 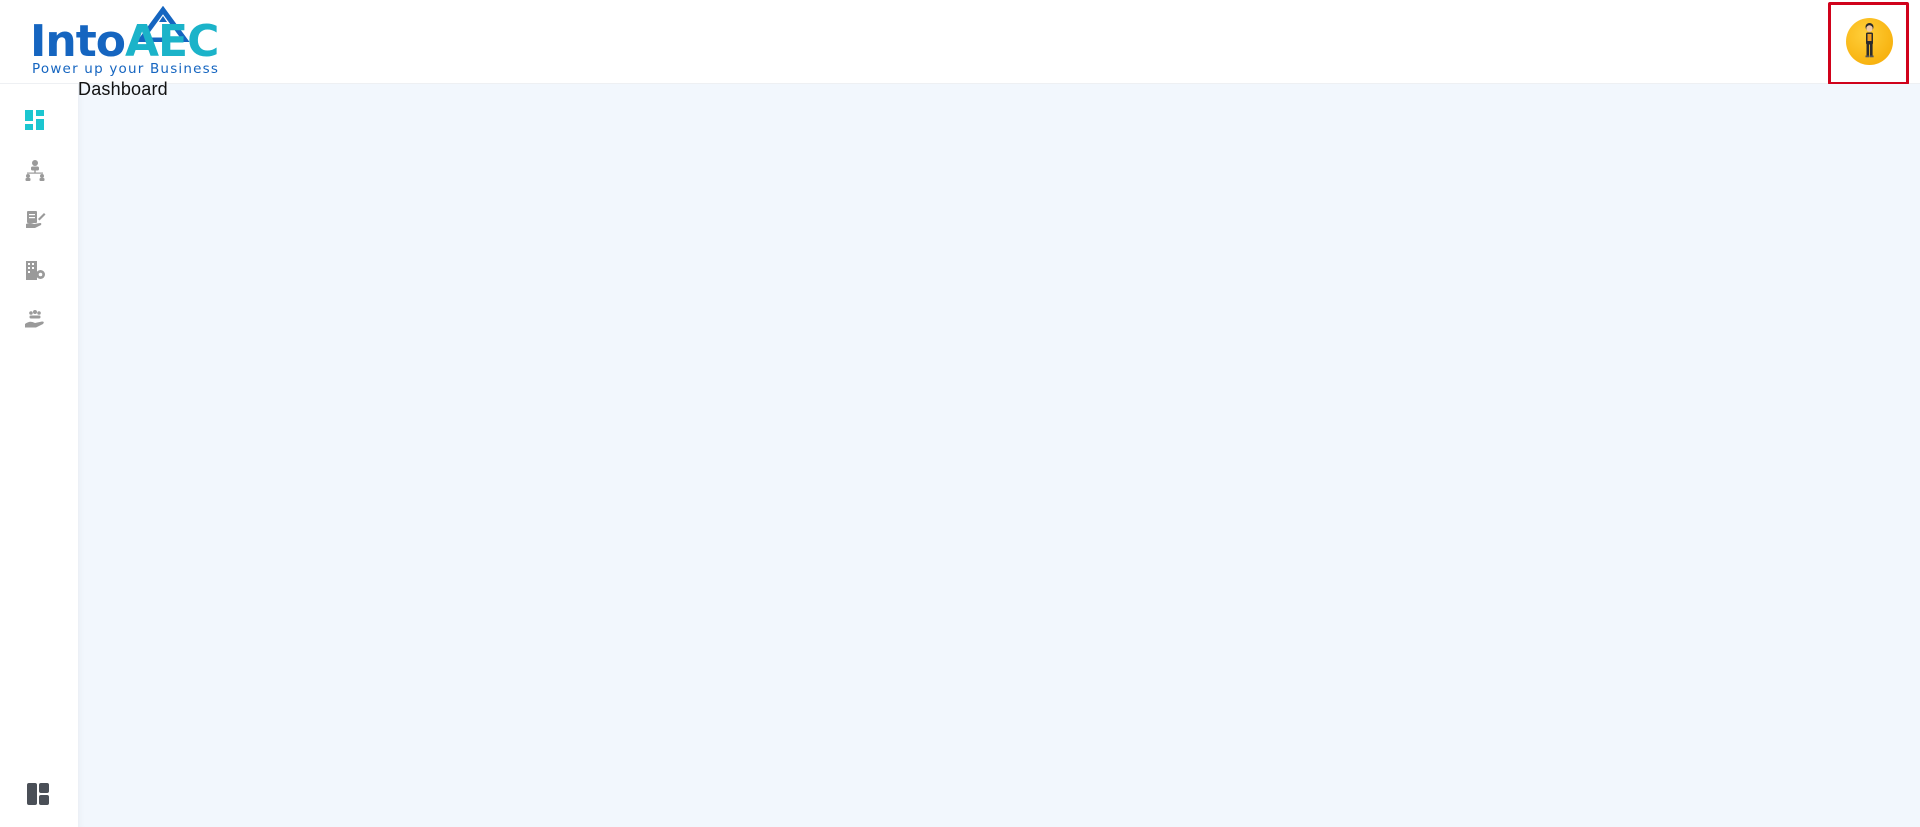 I want to click on sidebar-nav, so click(x=39, y=455).